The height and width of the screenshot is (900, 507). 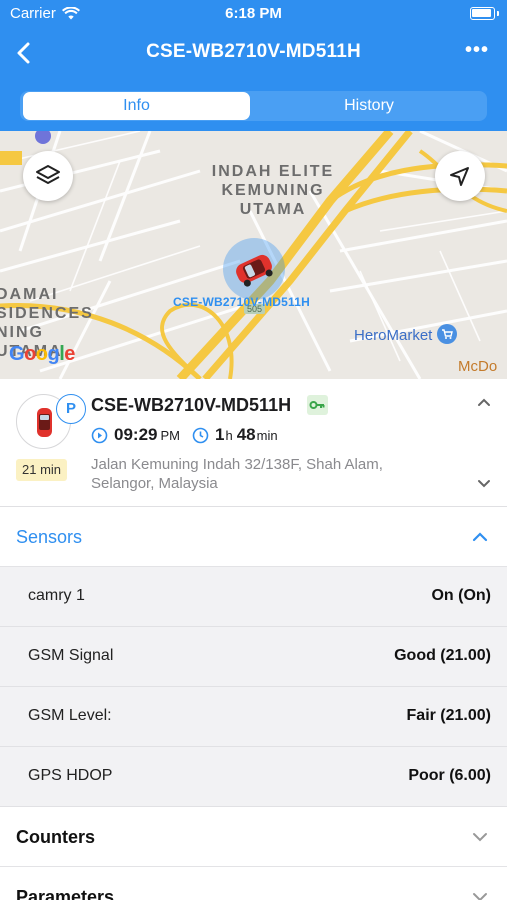 I want to click on counters-expand-icon, so click(x=480, y=837).